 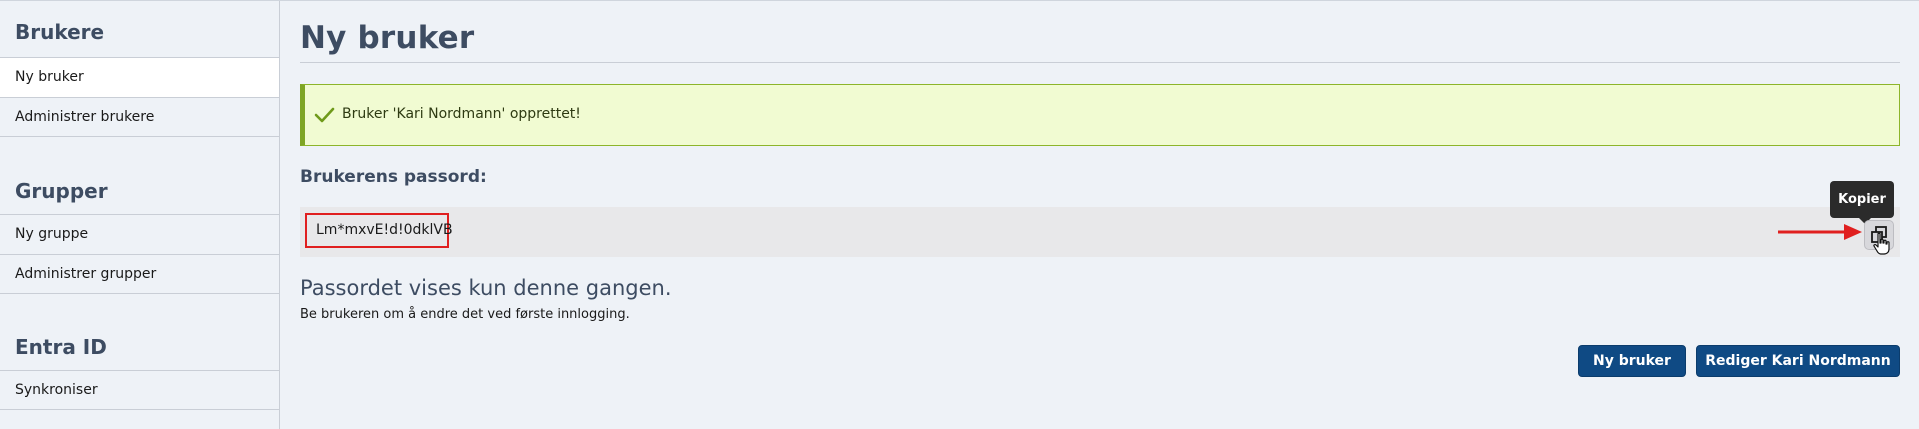 I want to click on password-value: Lm*mxvE!d!0dklVB, so click(x=379, y=230).